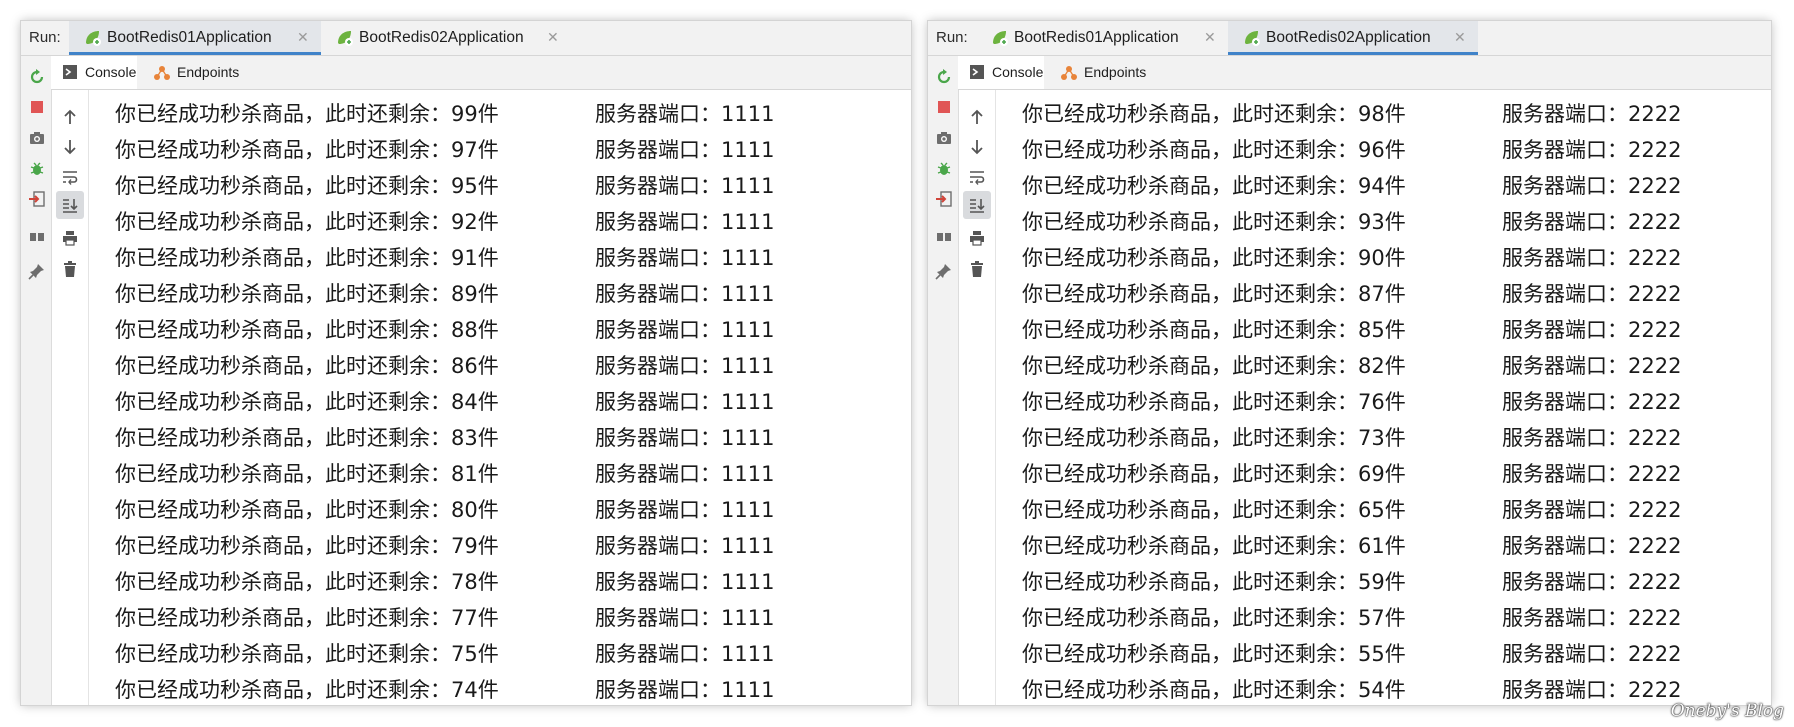 The height and width of the screenshot is (727, 1794). What do you see at coordinates (977, 397) in the screenshot?
I see `console-actions-toolbar` at bounding box center [977, 397].